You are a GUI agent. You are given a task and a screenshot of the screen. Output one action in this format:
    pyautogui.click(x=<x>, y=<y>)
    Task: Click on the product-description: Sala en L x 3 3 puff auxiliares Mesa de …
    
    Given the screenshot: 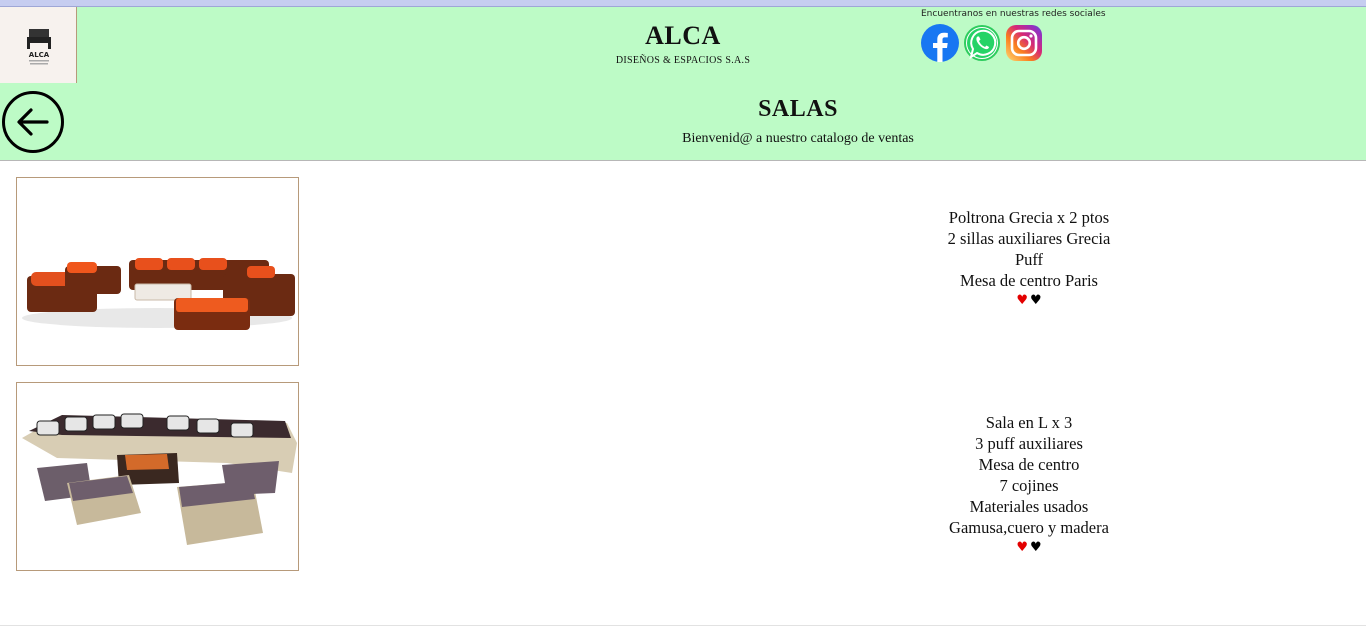 What is the action you would take?
    pyautogui.click(x=1029, y=483)
    